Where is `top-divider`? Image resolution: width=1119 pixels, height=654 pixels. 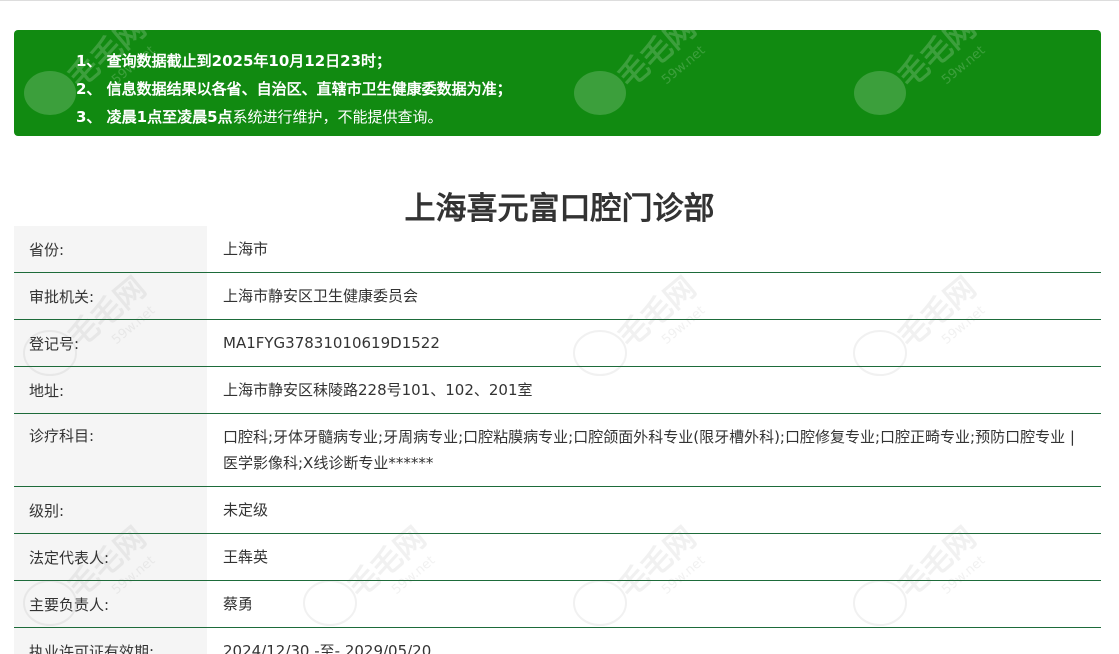 top-divider is located at coordinates (559, 0).